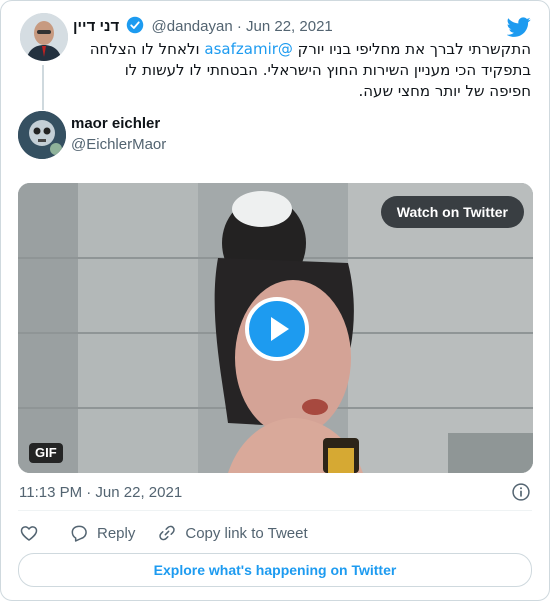 This screenshot has height=601, width=550. Describe the element at coordinates (43, 87) in the screenshot. I see `thread-connector` at that location.